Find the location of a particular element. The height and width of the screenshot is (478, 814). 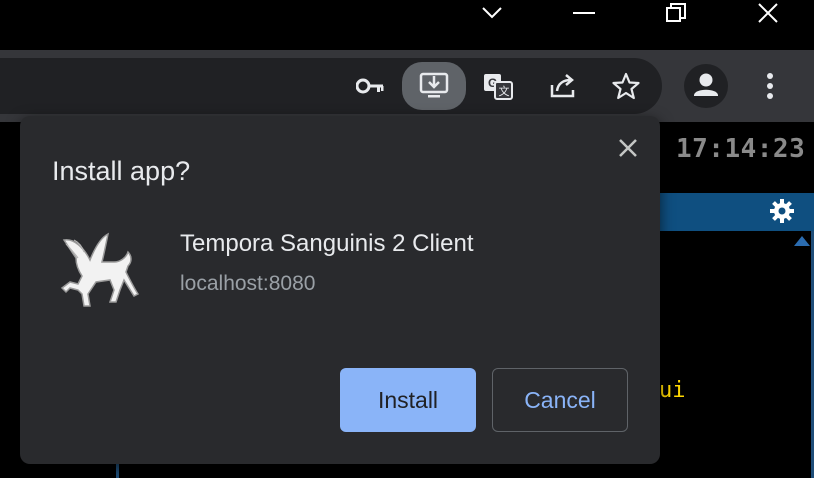

gear-icon is located at coordinates (782, 213).